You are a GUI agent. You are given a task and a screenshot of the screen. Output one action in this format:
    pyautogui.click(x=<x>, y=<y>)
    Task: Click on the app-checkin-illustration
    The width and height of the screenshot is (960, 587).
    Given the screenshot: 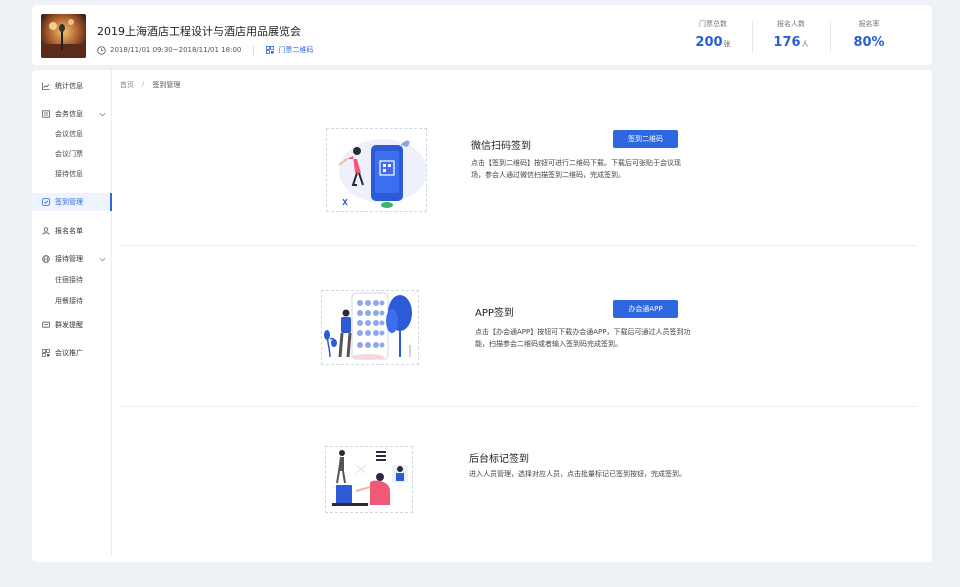 What is the action you would take?
    pyautogui.click(x=370, y=327)
    